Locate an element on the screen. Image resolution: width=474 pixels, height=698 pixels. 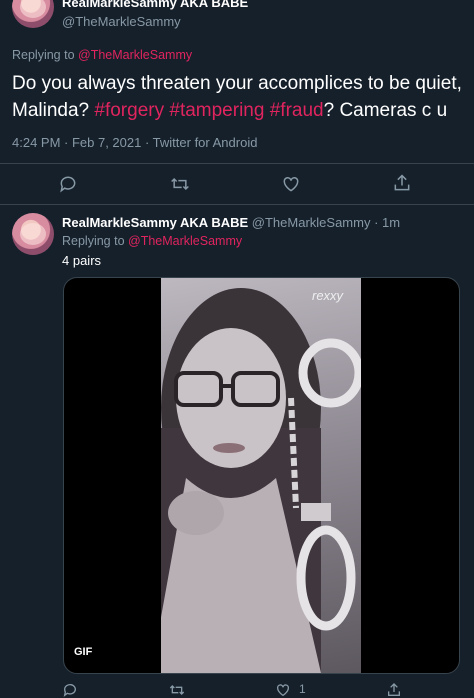
like-count: 1 is located at coordinates (302, 689).